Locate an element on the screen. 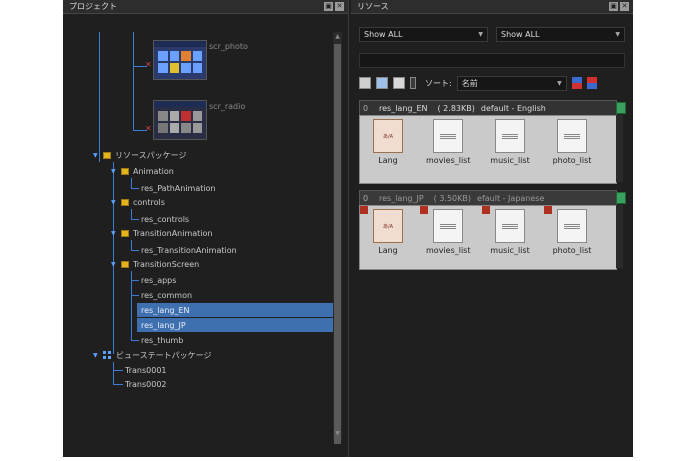  resource-toolbar: ソート: 名前 ▼ is located at coordinates (492, 83).